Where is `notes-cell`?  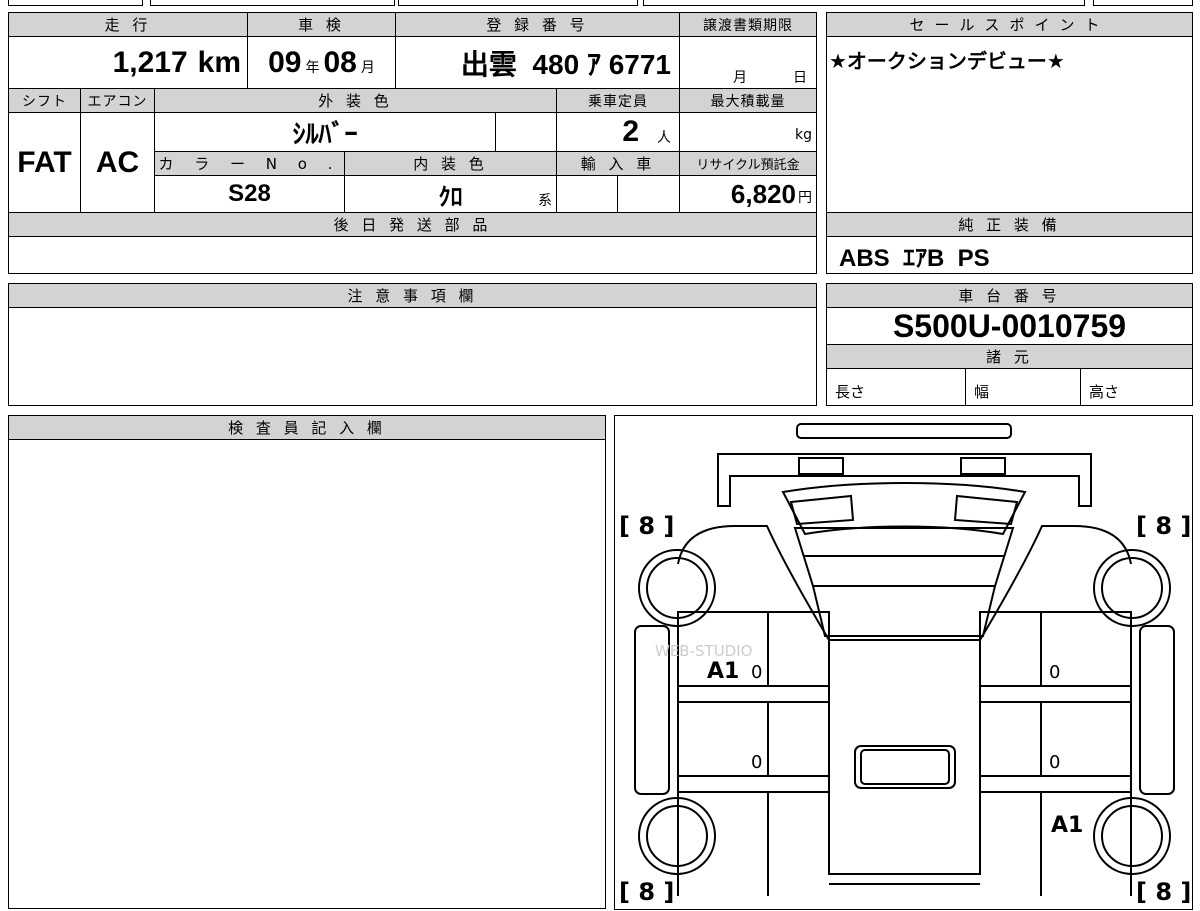 notes-cell is located at coordinates (412, 356).